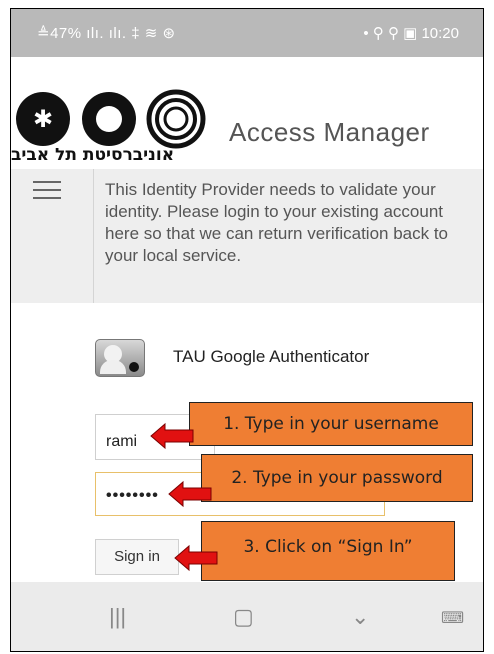 The width and height of the screenshot is (494, 654). I want to click on page-title: Access Manager, so click(329, 132).